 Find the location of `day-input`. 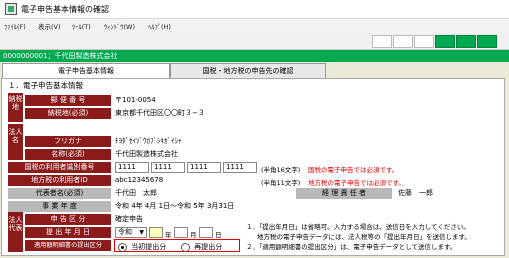

day-input is located at coordinates (206, 232).